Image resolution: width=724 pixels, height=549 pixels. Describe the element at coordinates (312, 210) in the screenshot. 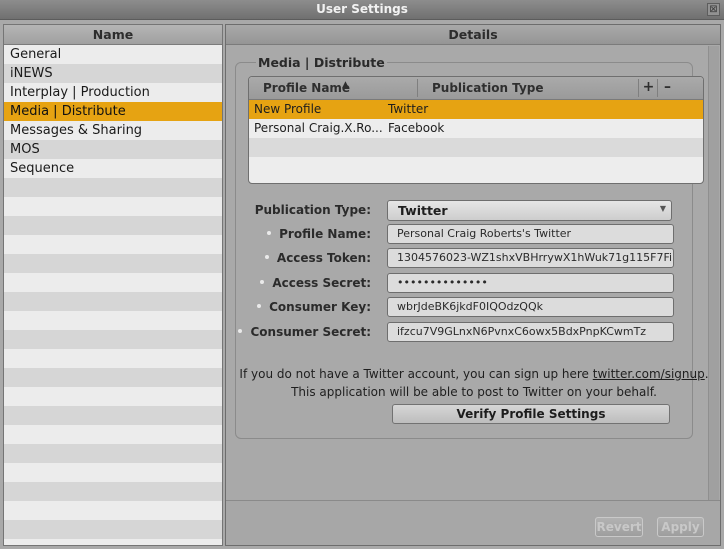

I see `publication-type-label: Publication Type:` at that location.